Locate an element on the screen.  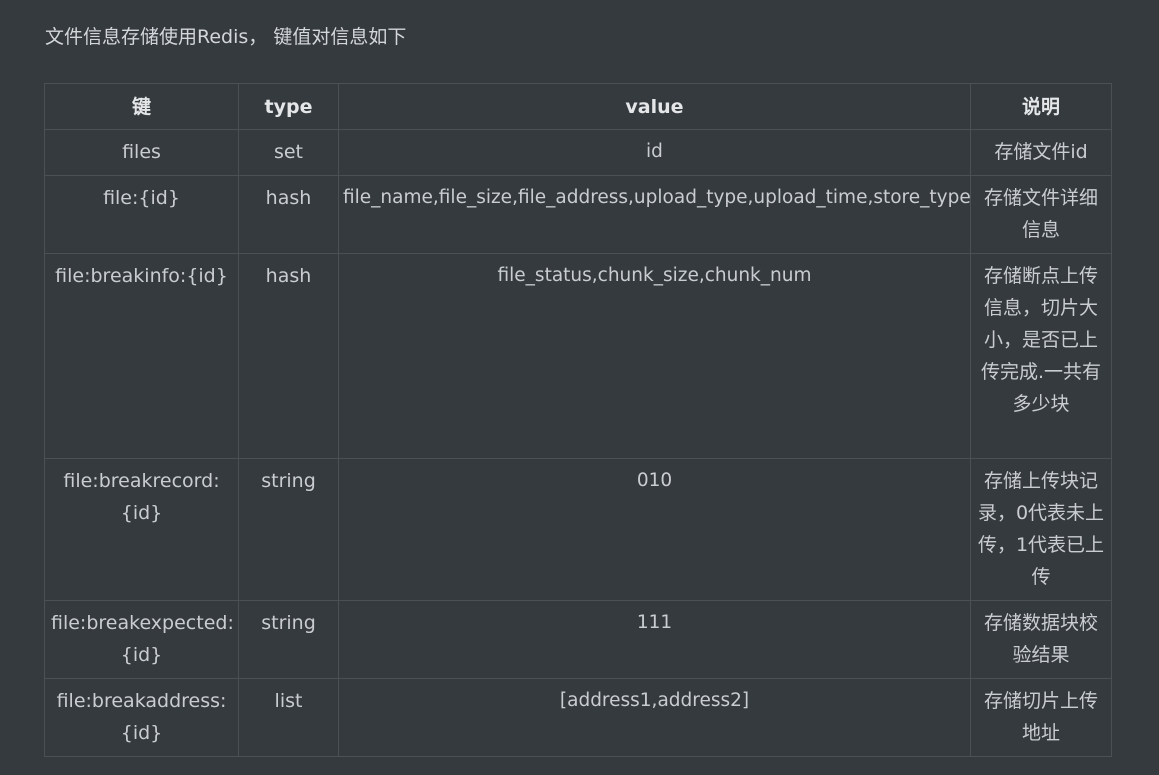
cell-key: file:{id} is located at coordinates (141, 214).